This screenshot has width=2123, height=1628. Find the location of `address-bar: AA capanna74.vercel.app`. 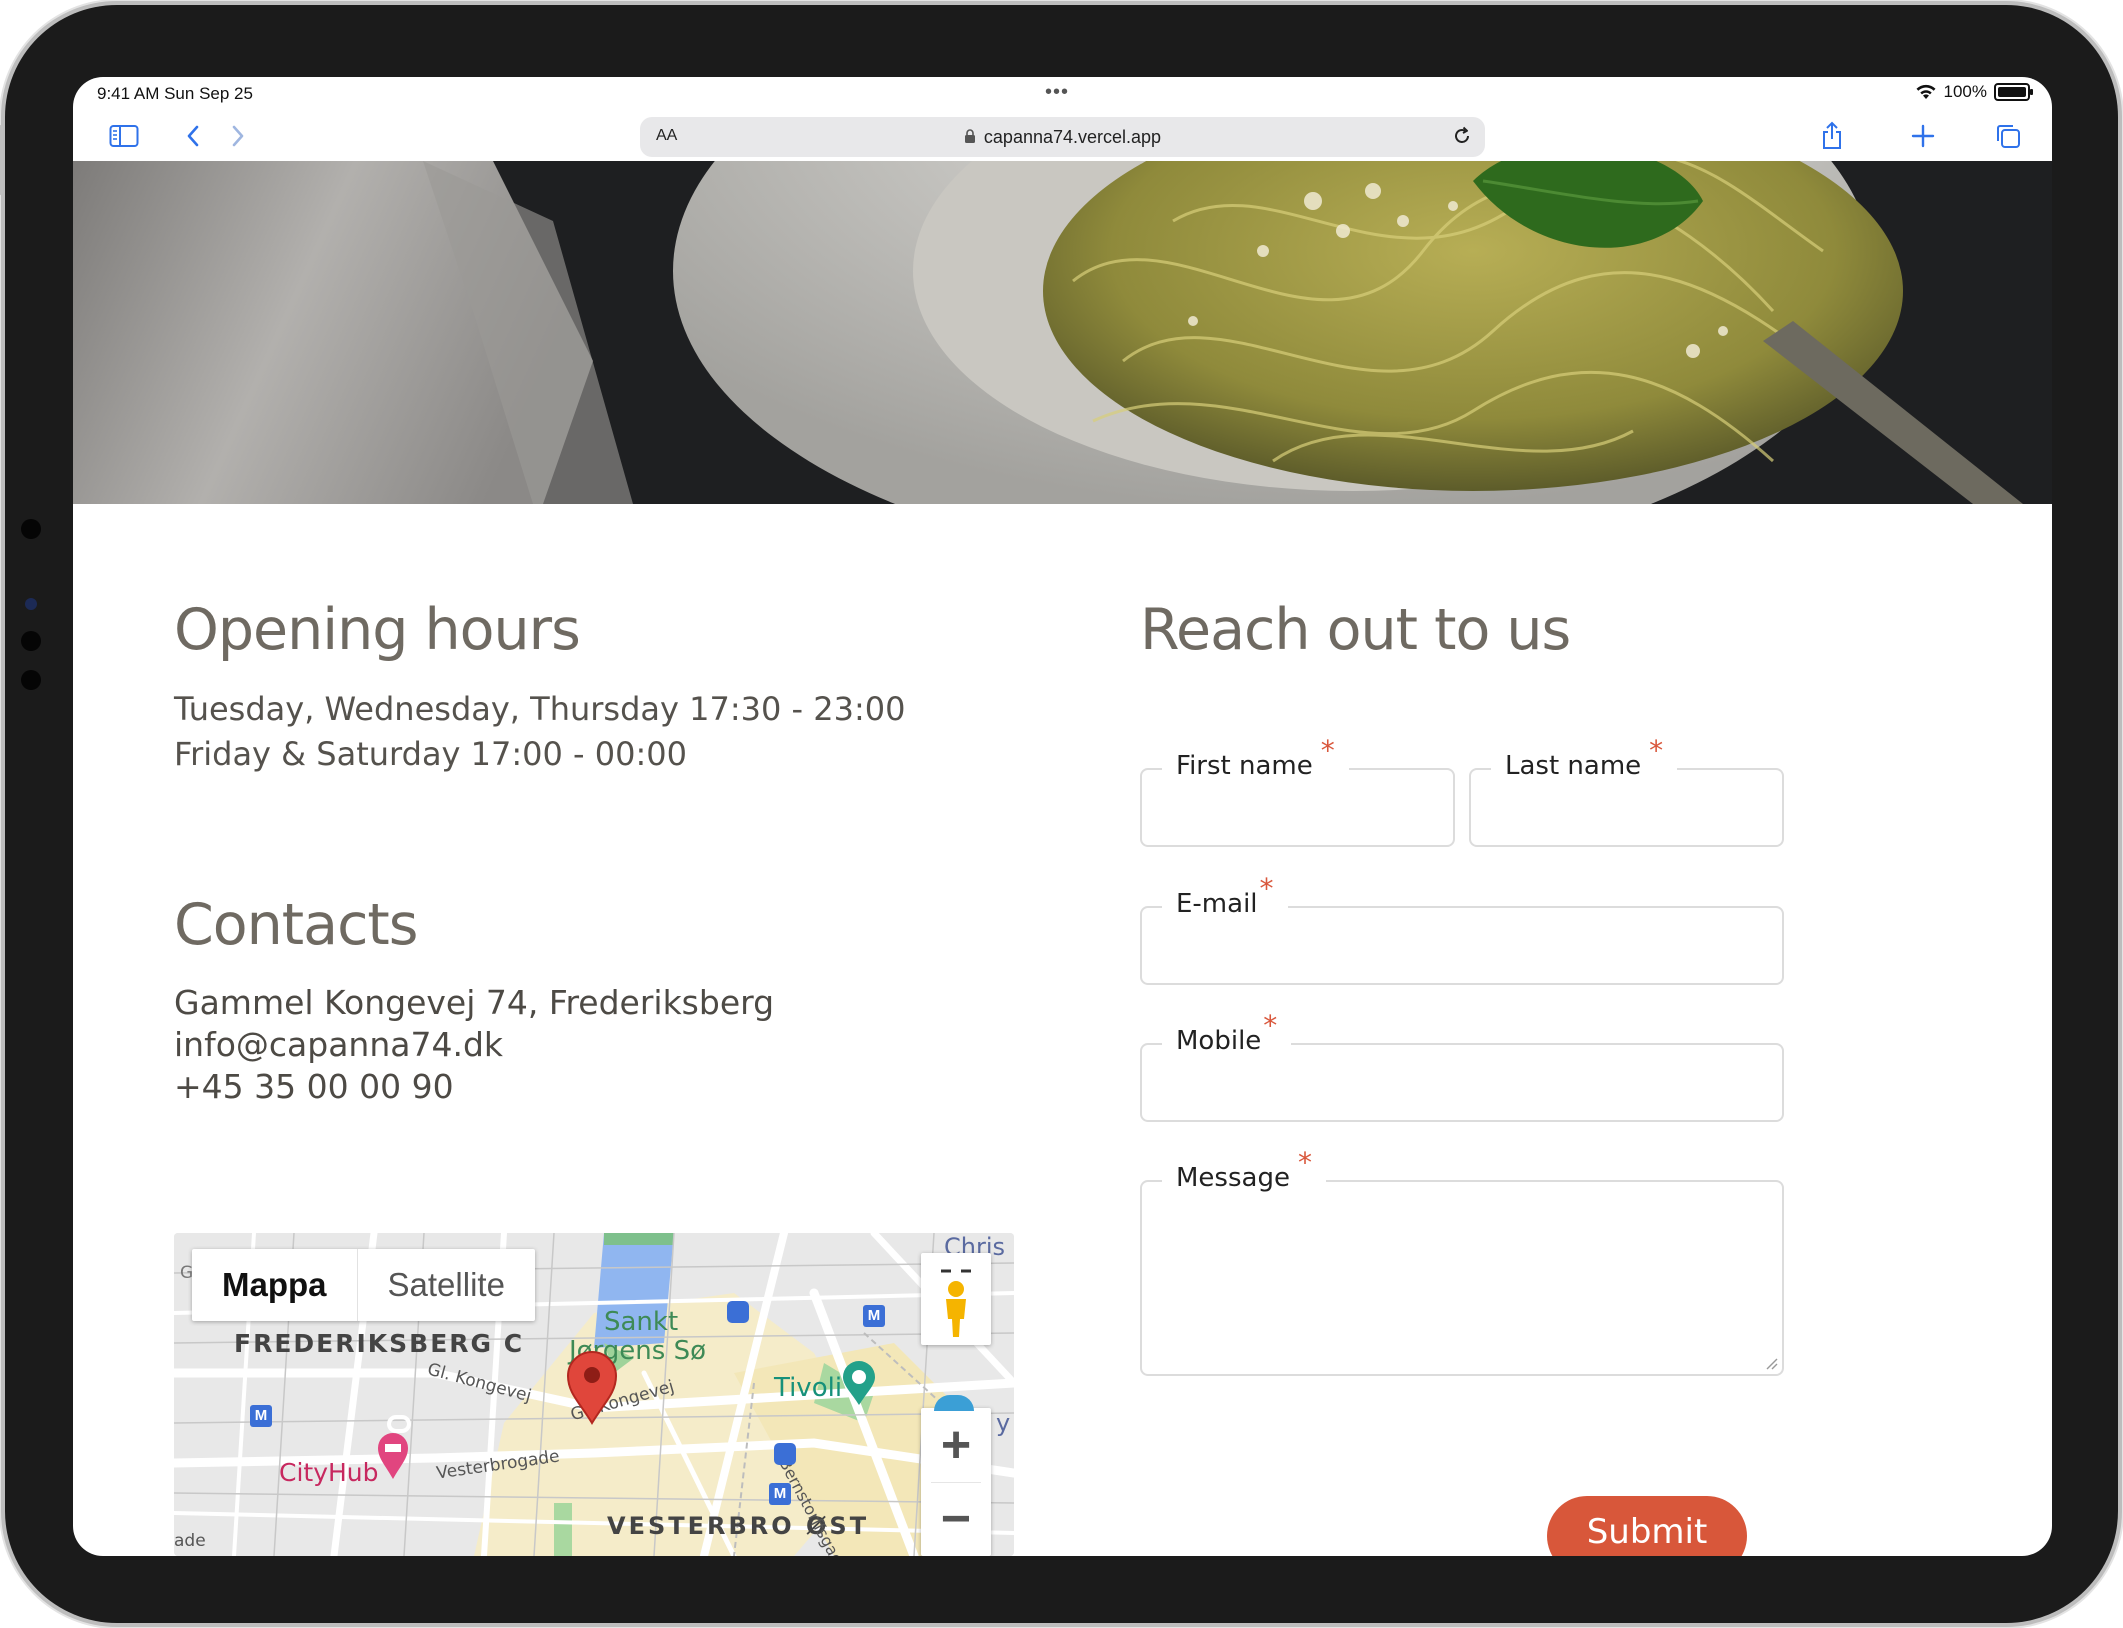

address-bar: AA capanna74.vercel.app is located at coordinates (1062, 137).